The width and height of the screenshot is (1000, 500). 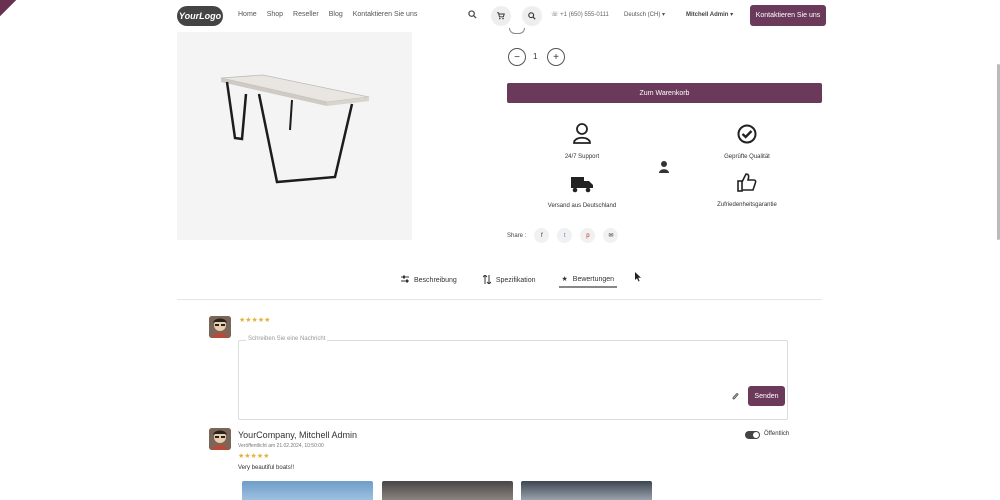 I want to click on site-logo: YourLogo, so click(x=200, y=16).